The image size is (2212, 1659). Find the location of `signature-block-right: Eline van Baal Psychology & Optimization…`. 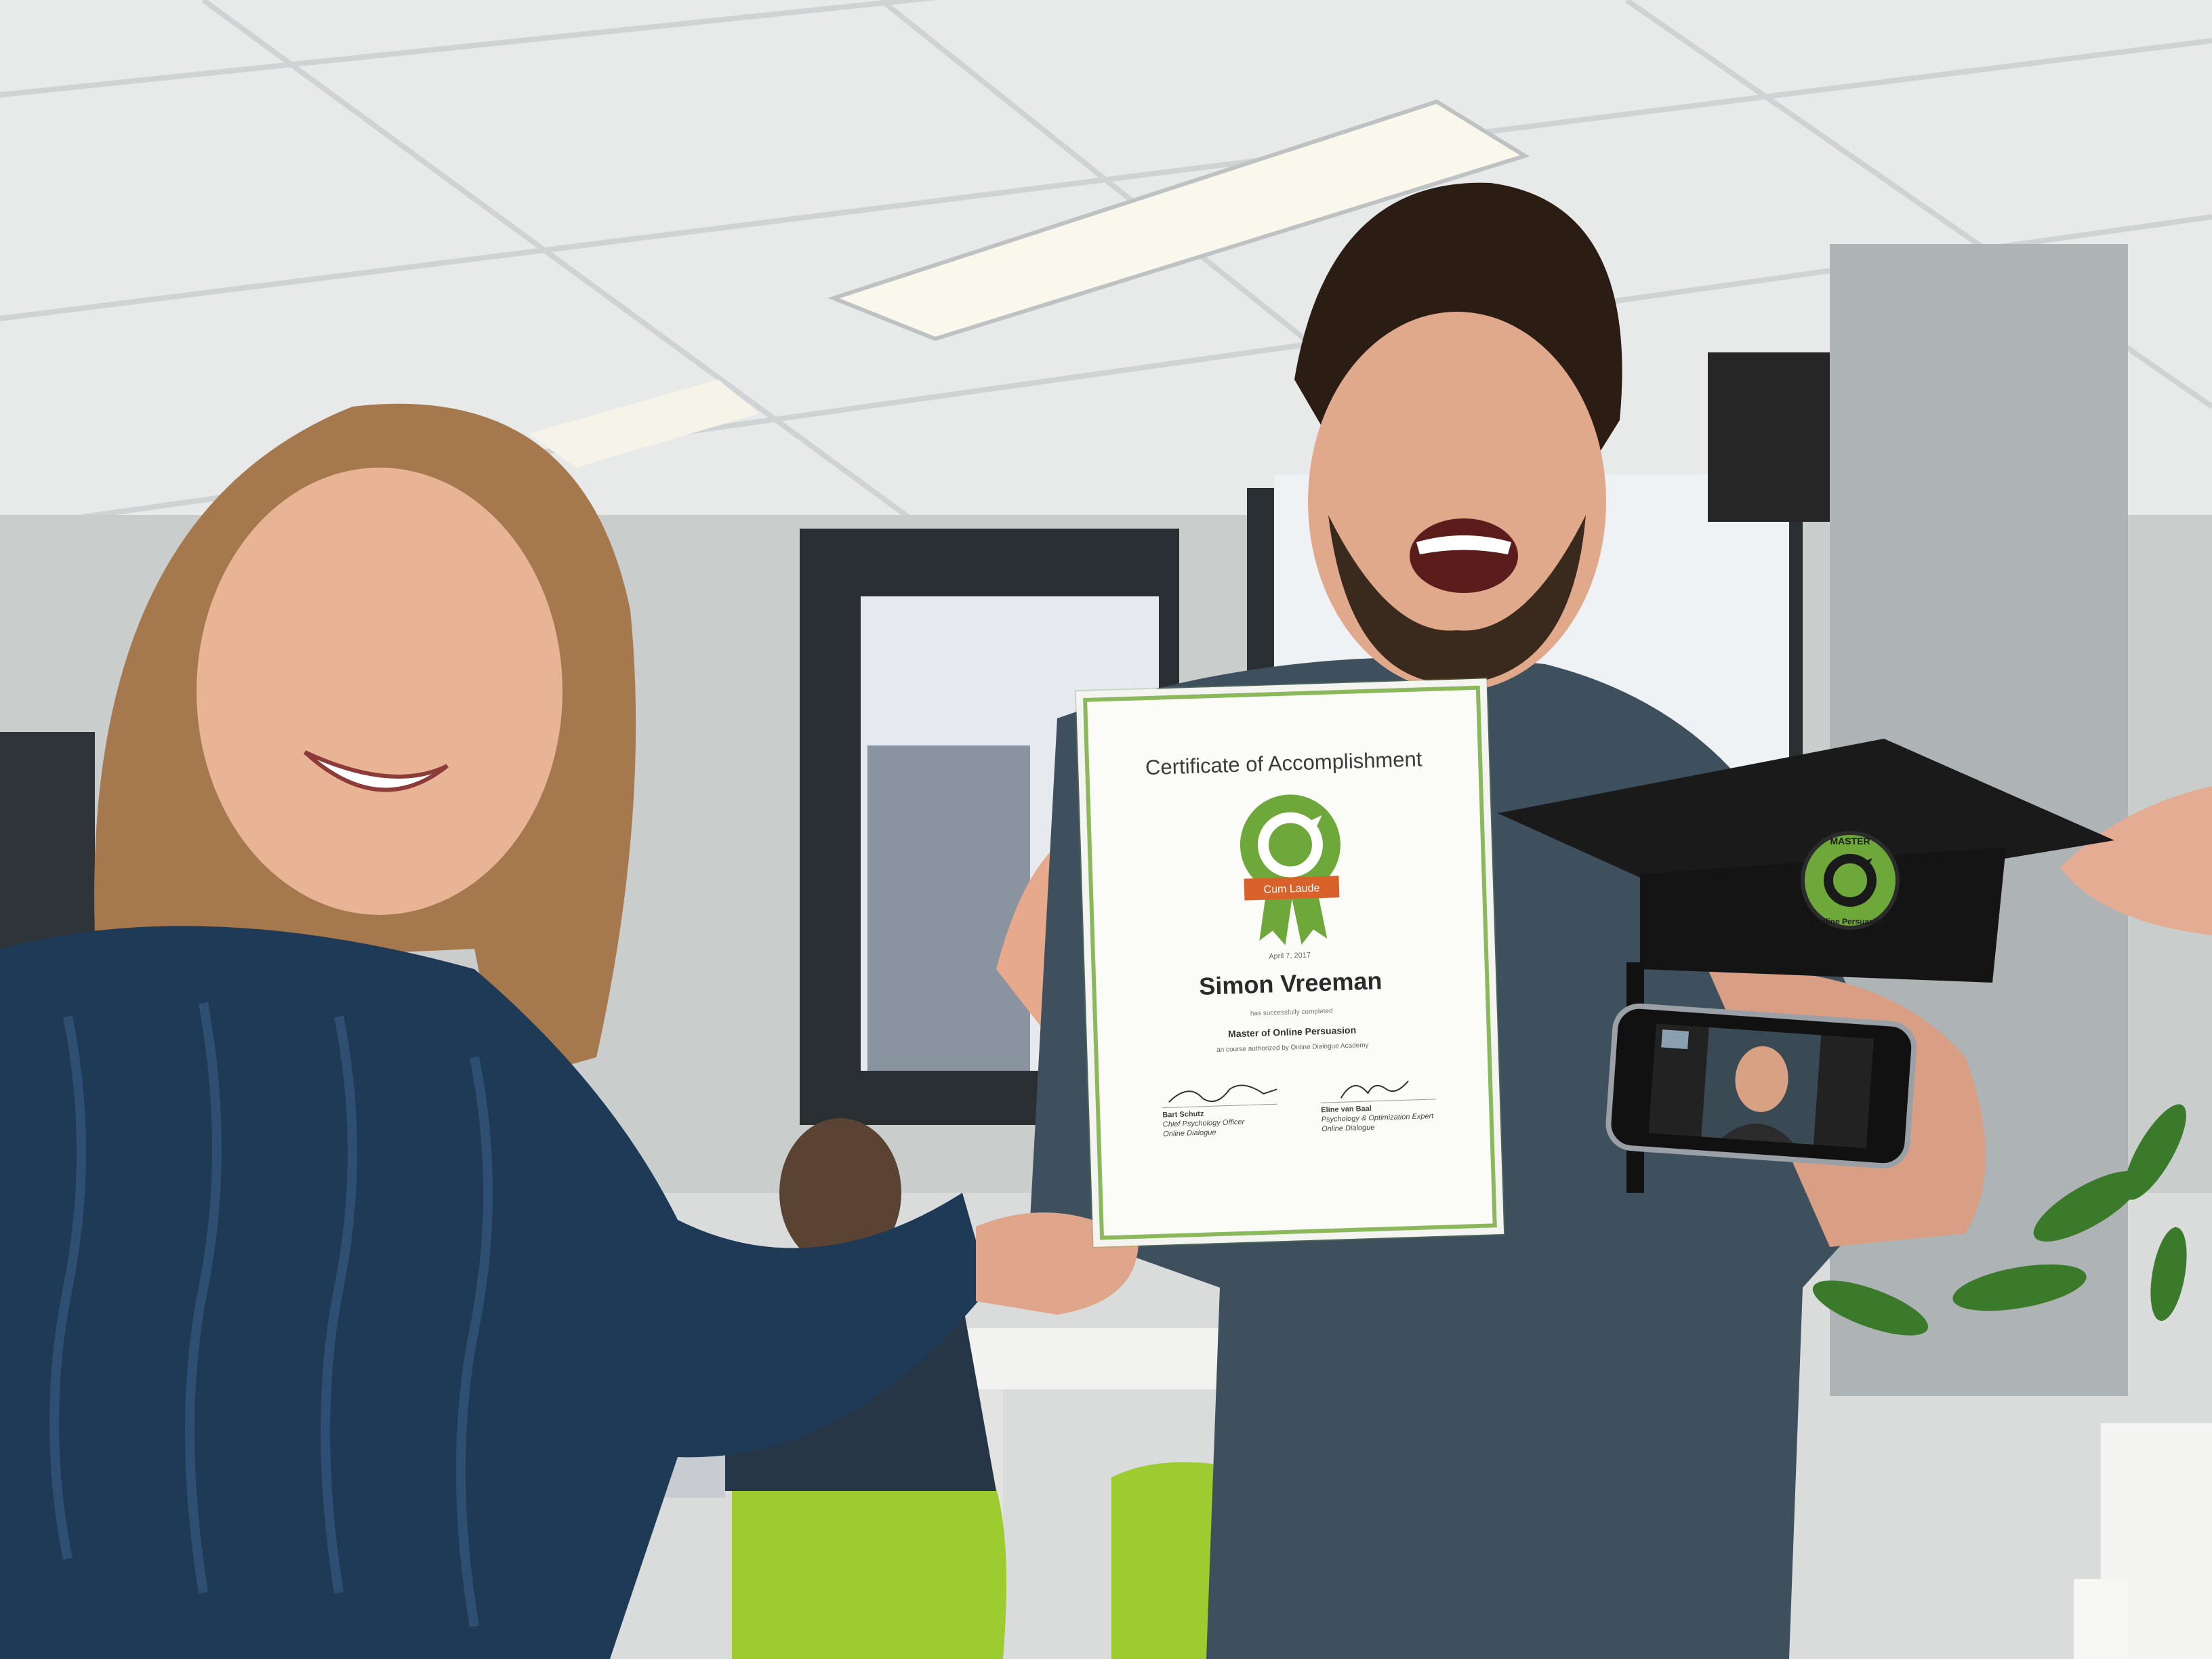

signature-block-right: Eline van Baal Psychology & Optimization… is located at coordinates (1396, 1101).